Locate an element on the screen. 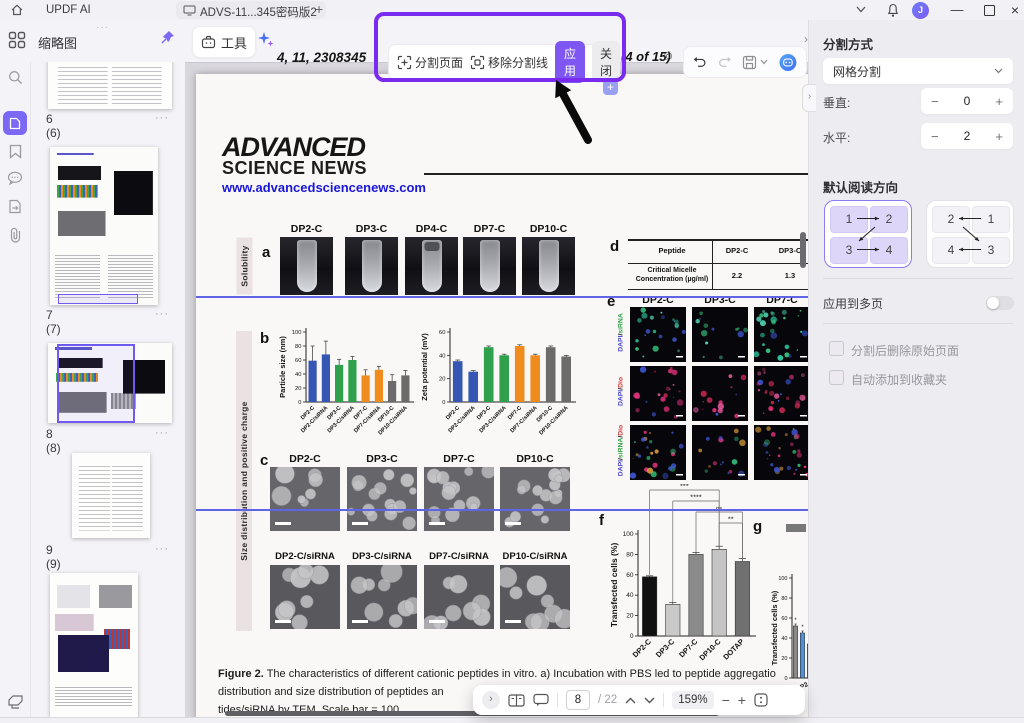  vertical-plus-button: + is located at coordinates (999, 101).